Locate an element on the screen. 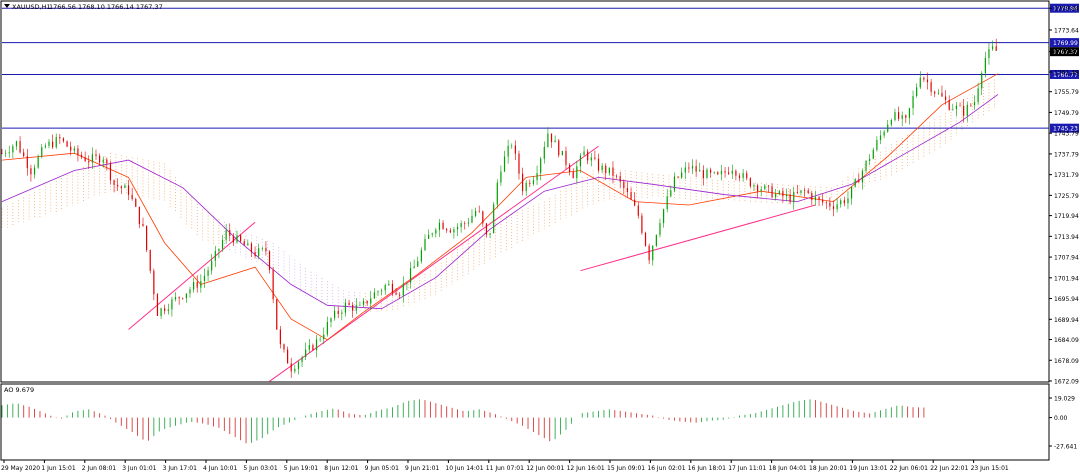  time-tick-label: 15 Jun 09:01 is located at coordinates (626, 468).